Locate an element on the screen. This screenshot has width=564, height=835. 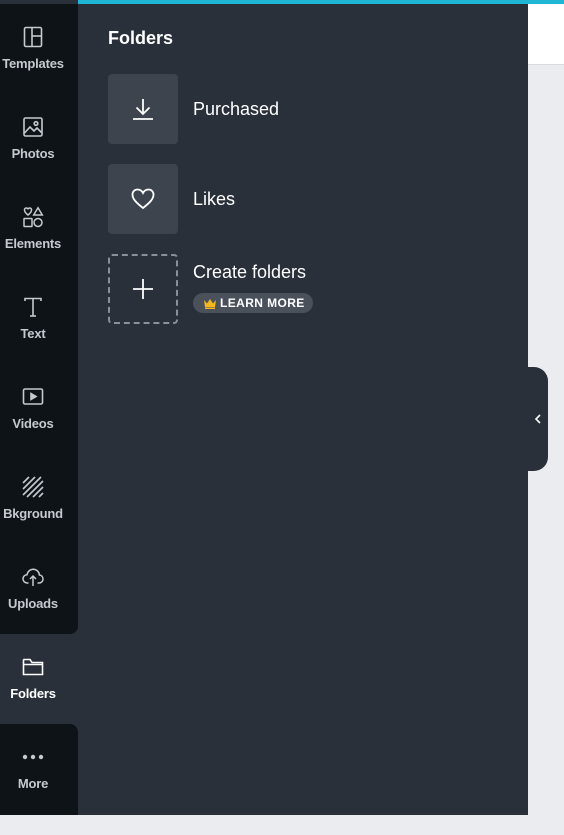
sidebar-item-more: More is located at coordinates (39, 790).